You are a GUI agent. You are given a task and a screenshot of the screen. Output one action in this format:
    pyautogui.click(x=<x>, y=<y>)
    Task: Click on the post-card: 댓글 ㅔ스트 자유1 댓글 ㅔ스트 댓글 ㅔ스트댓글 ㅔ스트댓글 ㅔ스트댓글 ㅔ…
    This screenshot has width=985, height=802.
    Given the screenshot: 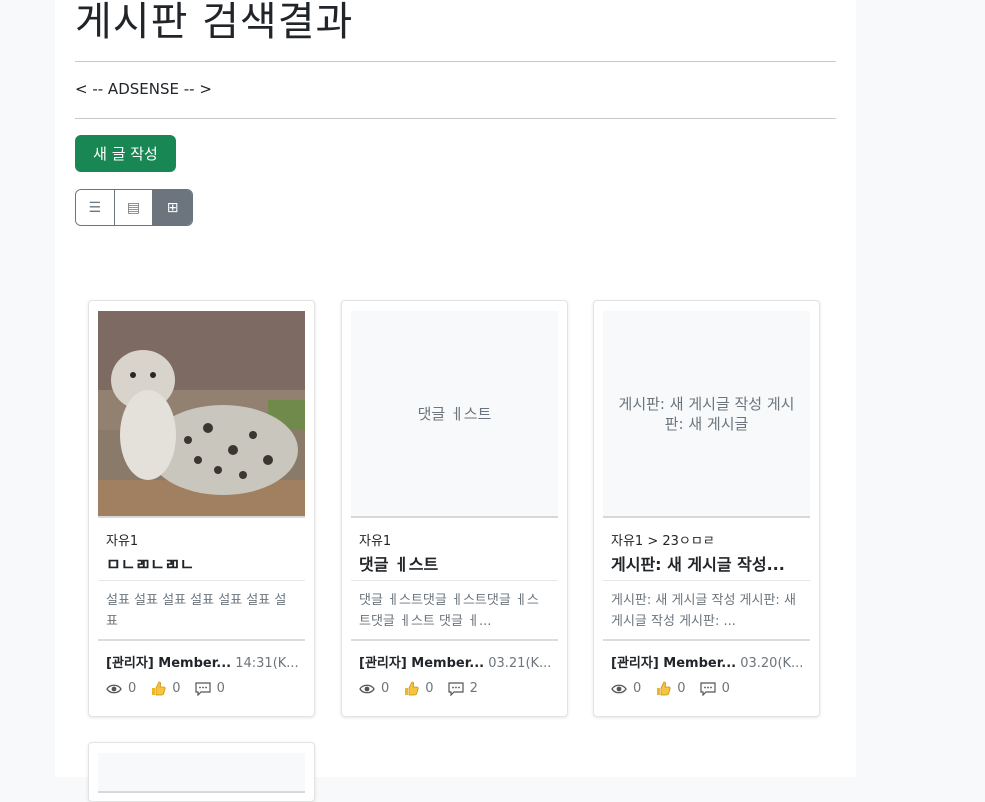 What is the action you would take?
    pyautogui.click(x=454, y=508)
    